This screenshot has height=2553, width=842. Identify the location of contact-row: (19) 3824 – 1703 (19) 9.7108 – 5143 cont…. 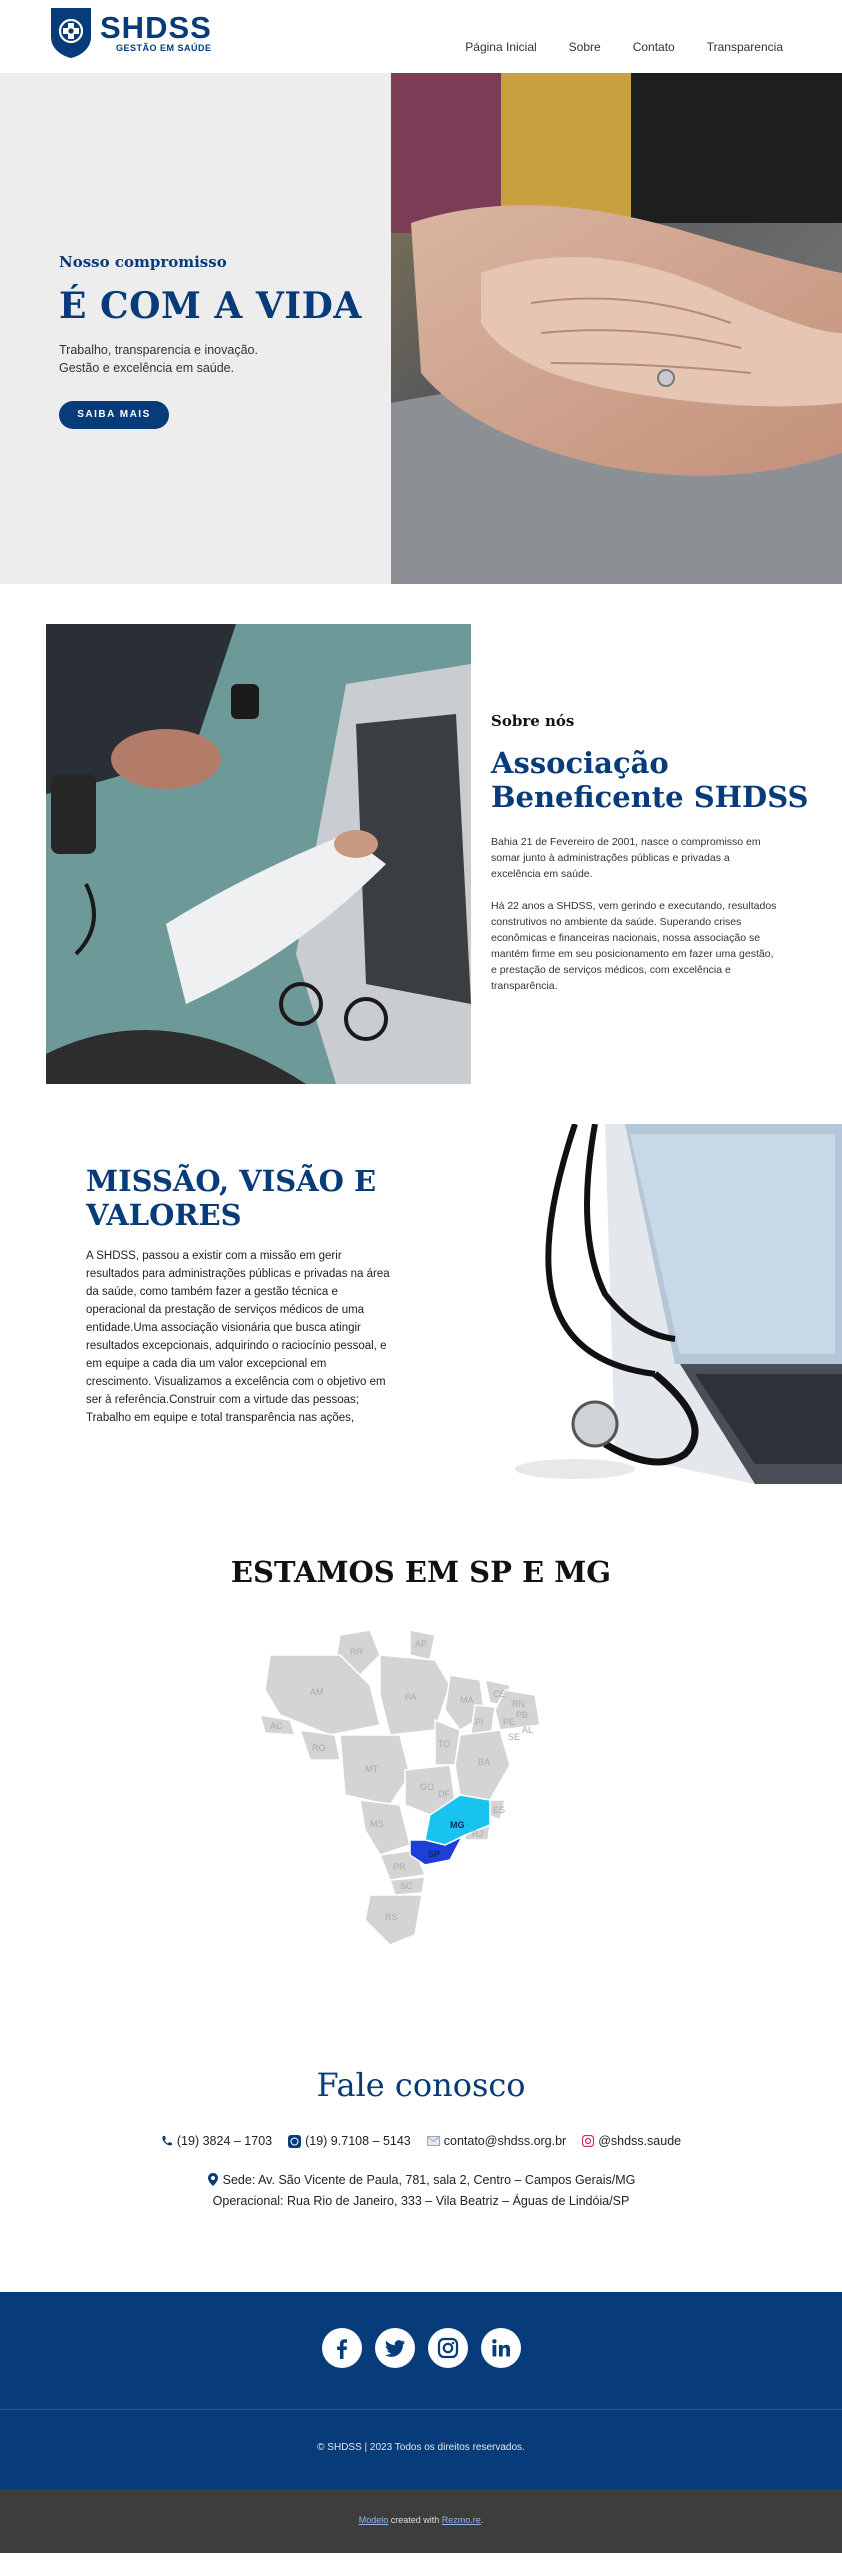
(421, 2141).